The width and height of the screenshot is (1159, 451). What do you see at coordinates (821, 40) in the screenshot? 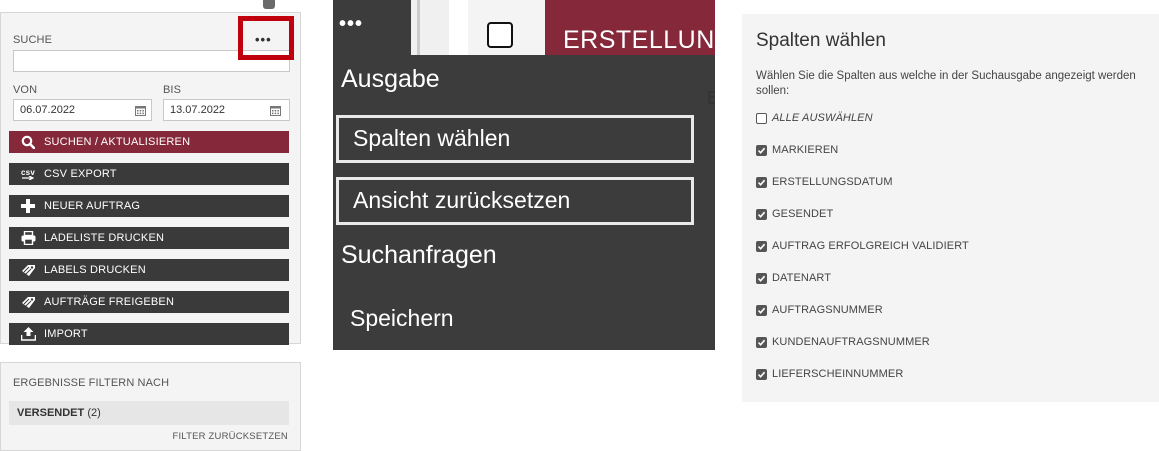
I see `dialog-title: Spalten wählen` at bounding box center [821, 40].